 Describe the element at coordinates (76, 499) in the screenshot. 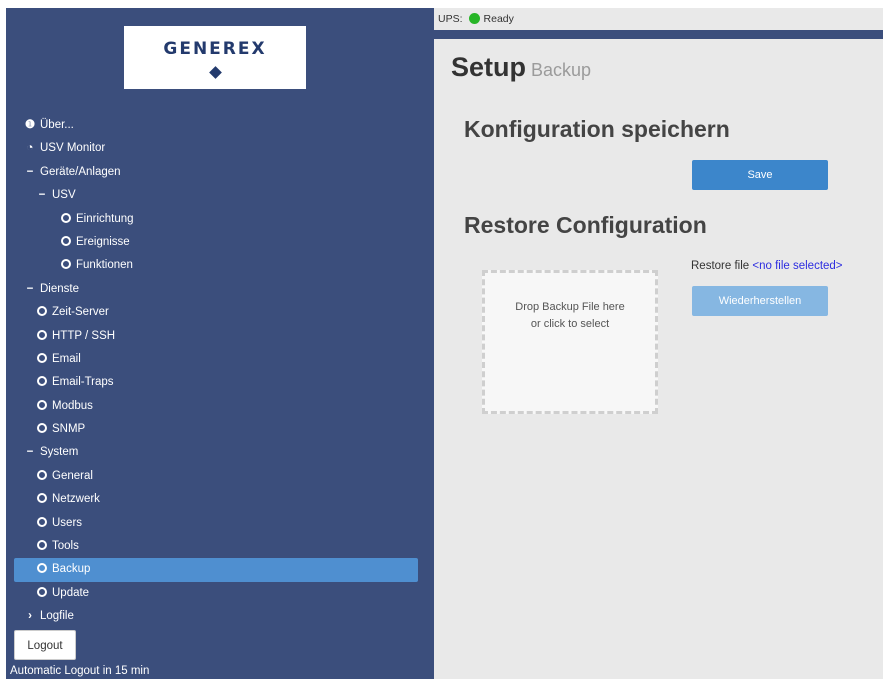

I see `sidebar-item-label: Netzwerk` at that location.